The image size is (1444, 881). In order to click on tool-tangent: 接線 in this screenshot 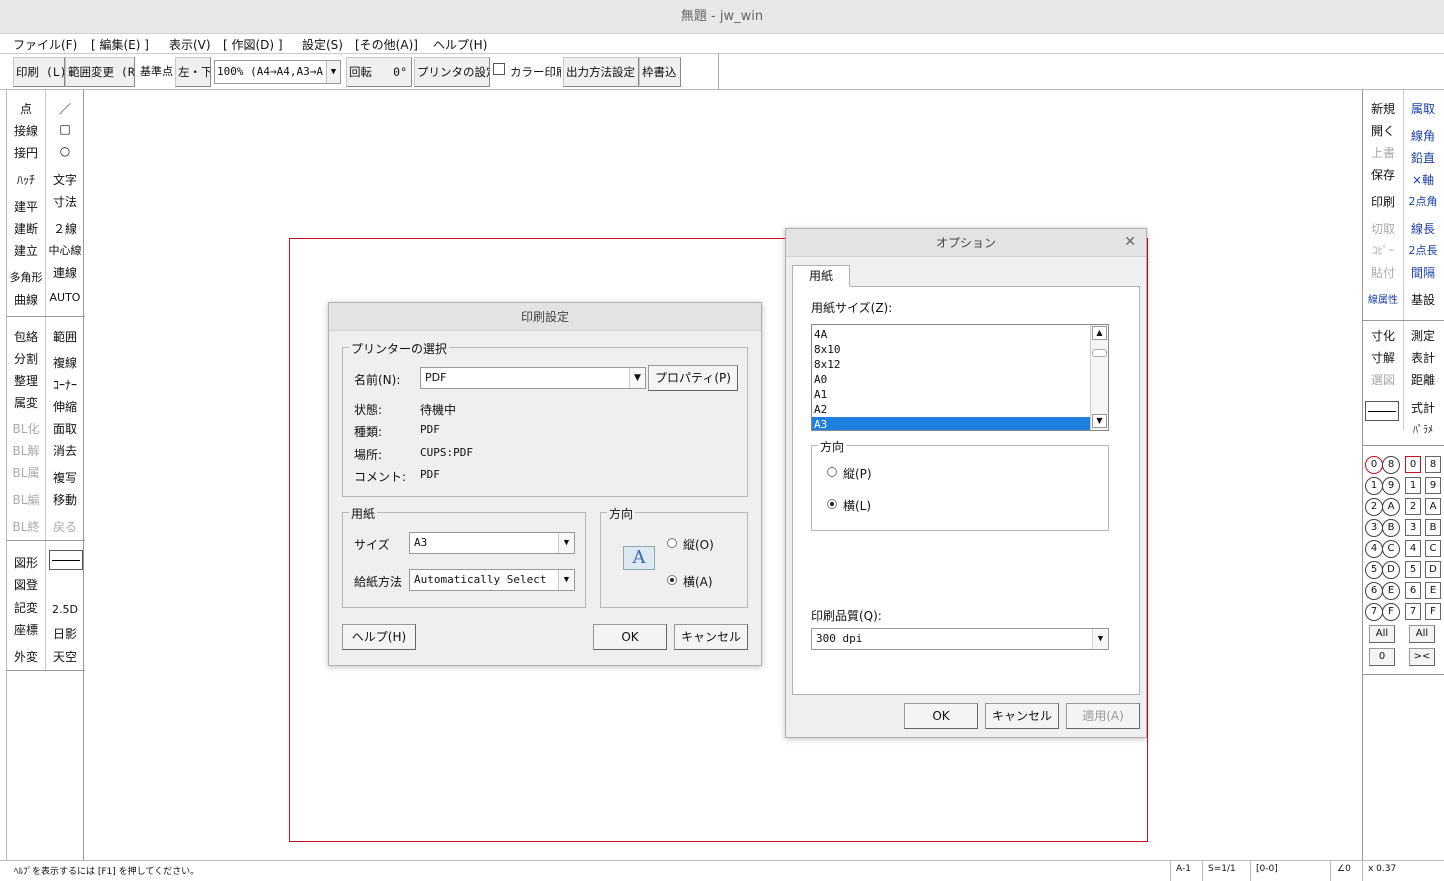, I will do `click(26, 130)`.